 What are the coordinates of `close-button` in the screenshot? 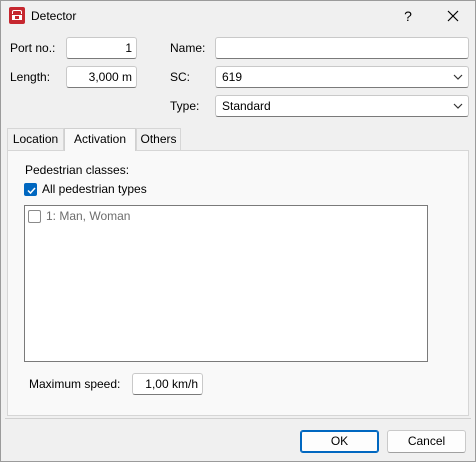 It's located at (453, 16).